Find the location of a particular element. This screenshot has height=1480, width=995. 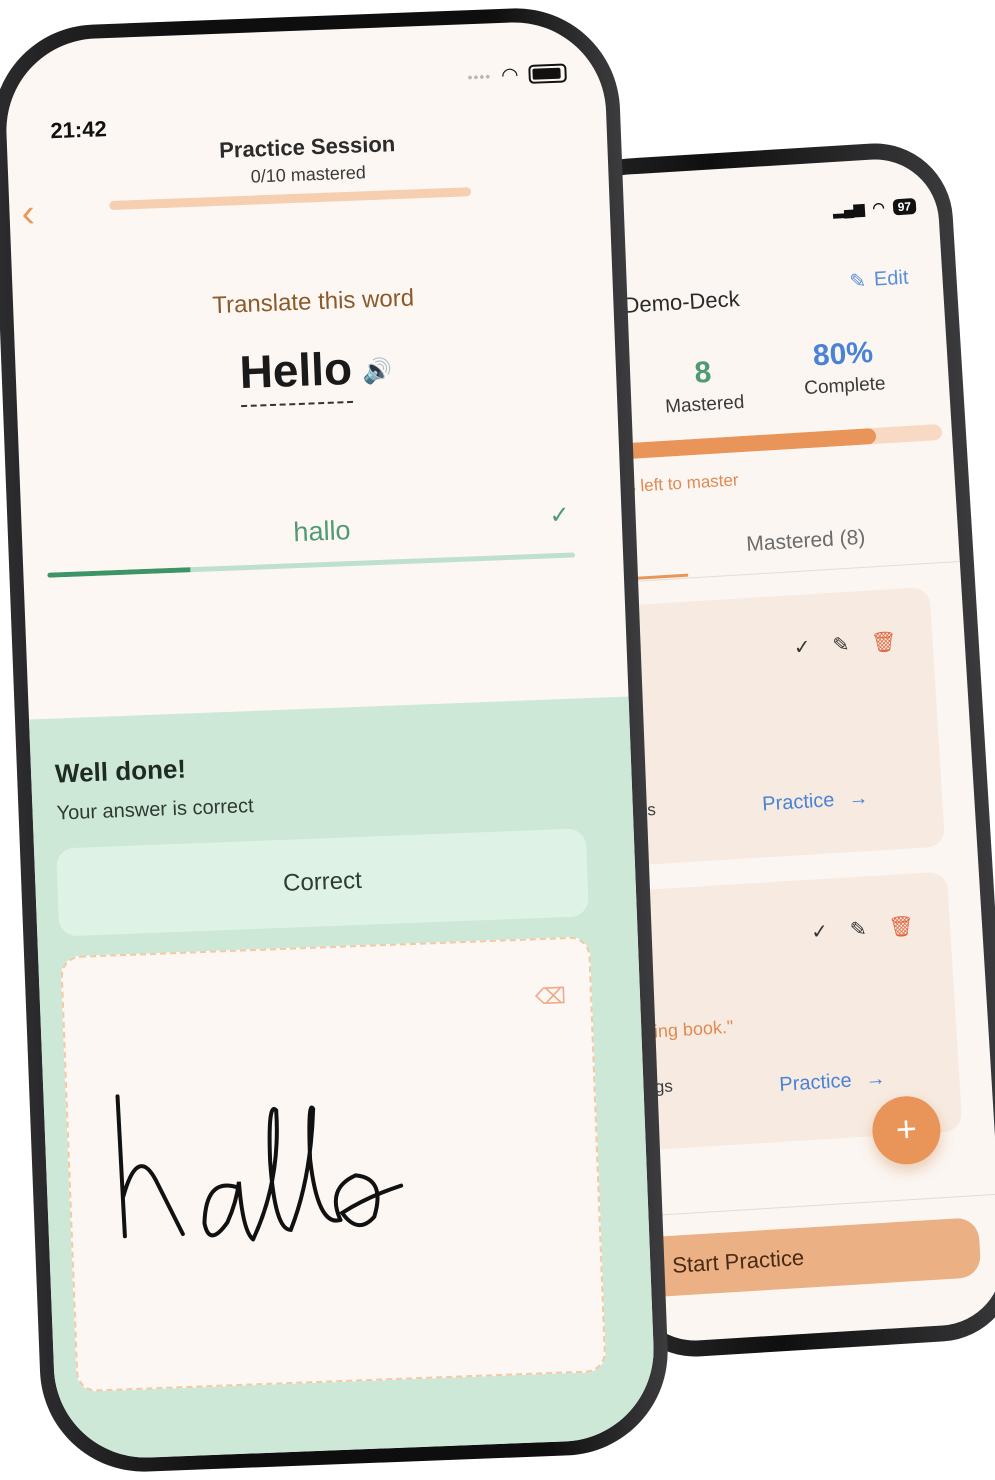

deck-progress-bar is located at coordinates (776, 442).